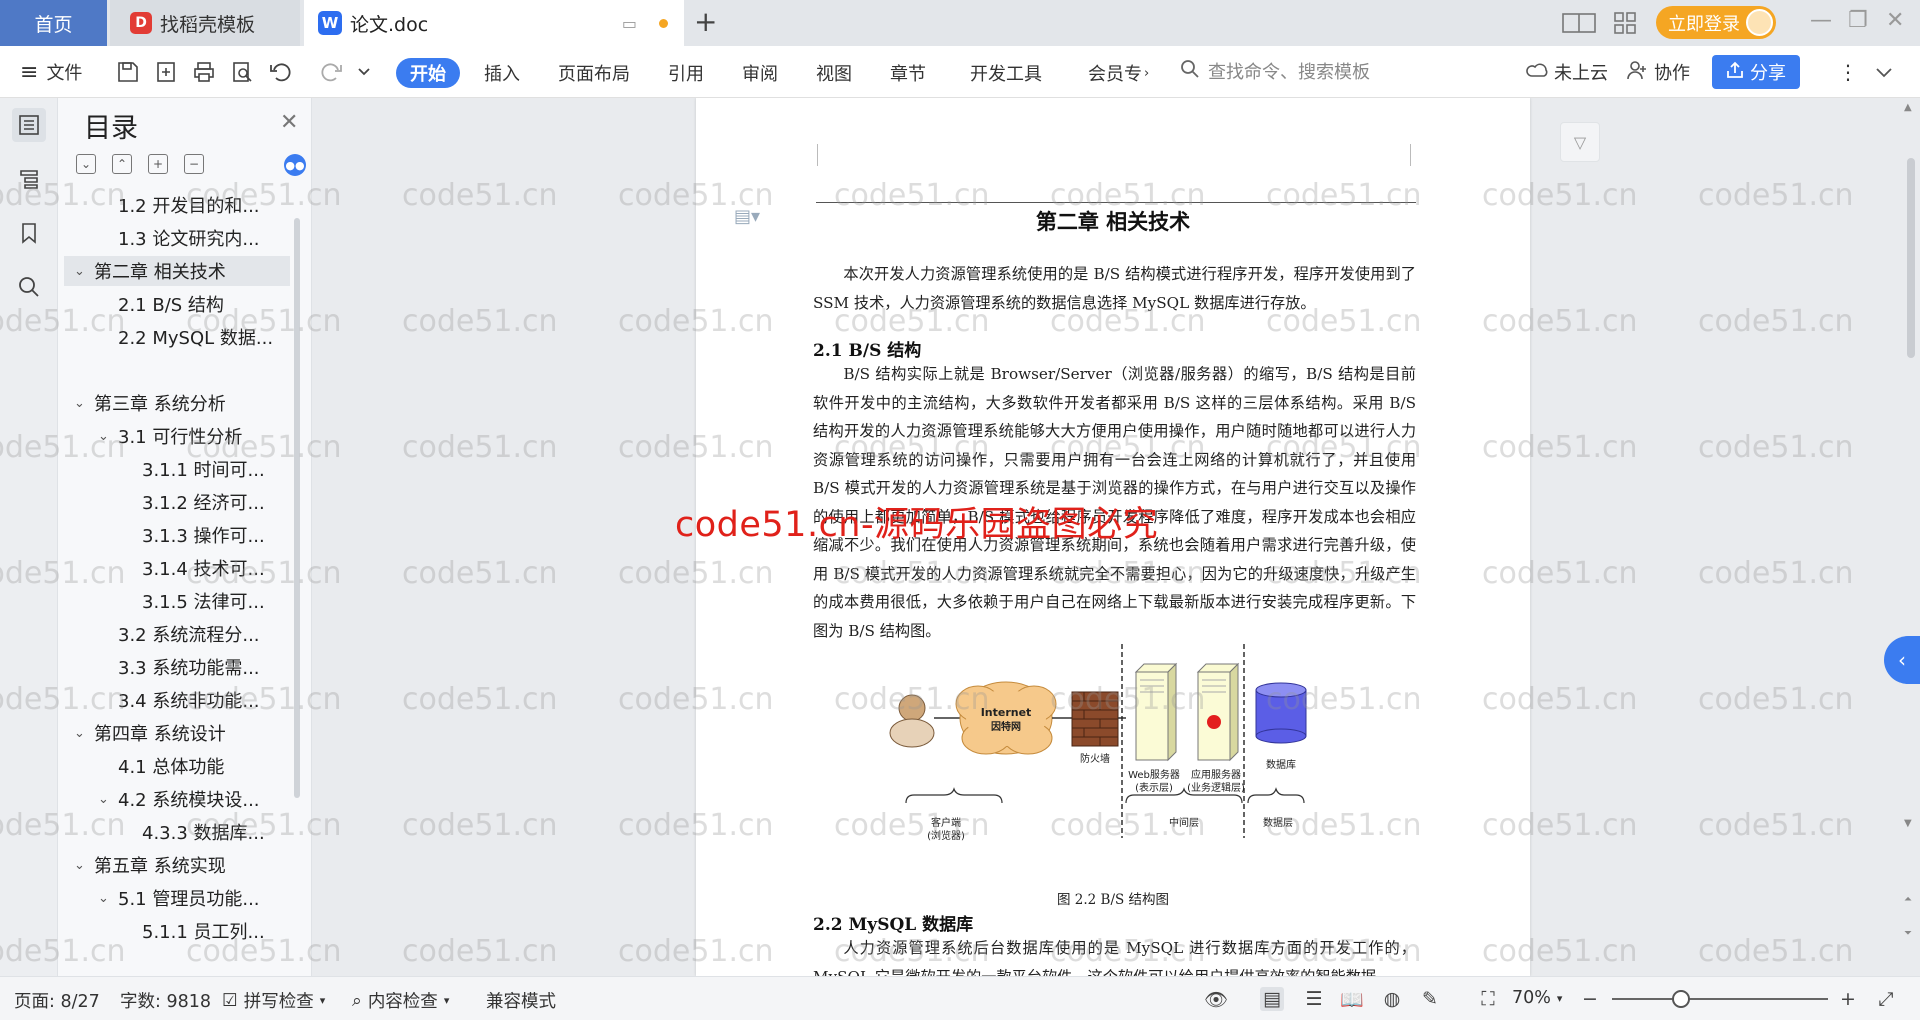  Describe the element at coordinates (400, 1000) in the screenshot. I see `content-check-button: ⌕ 内容检查 ▾` at that location.